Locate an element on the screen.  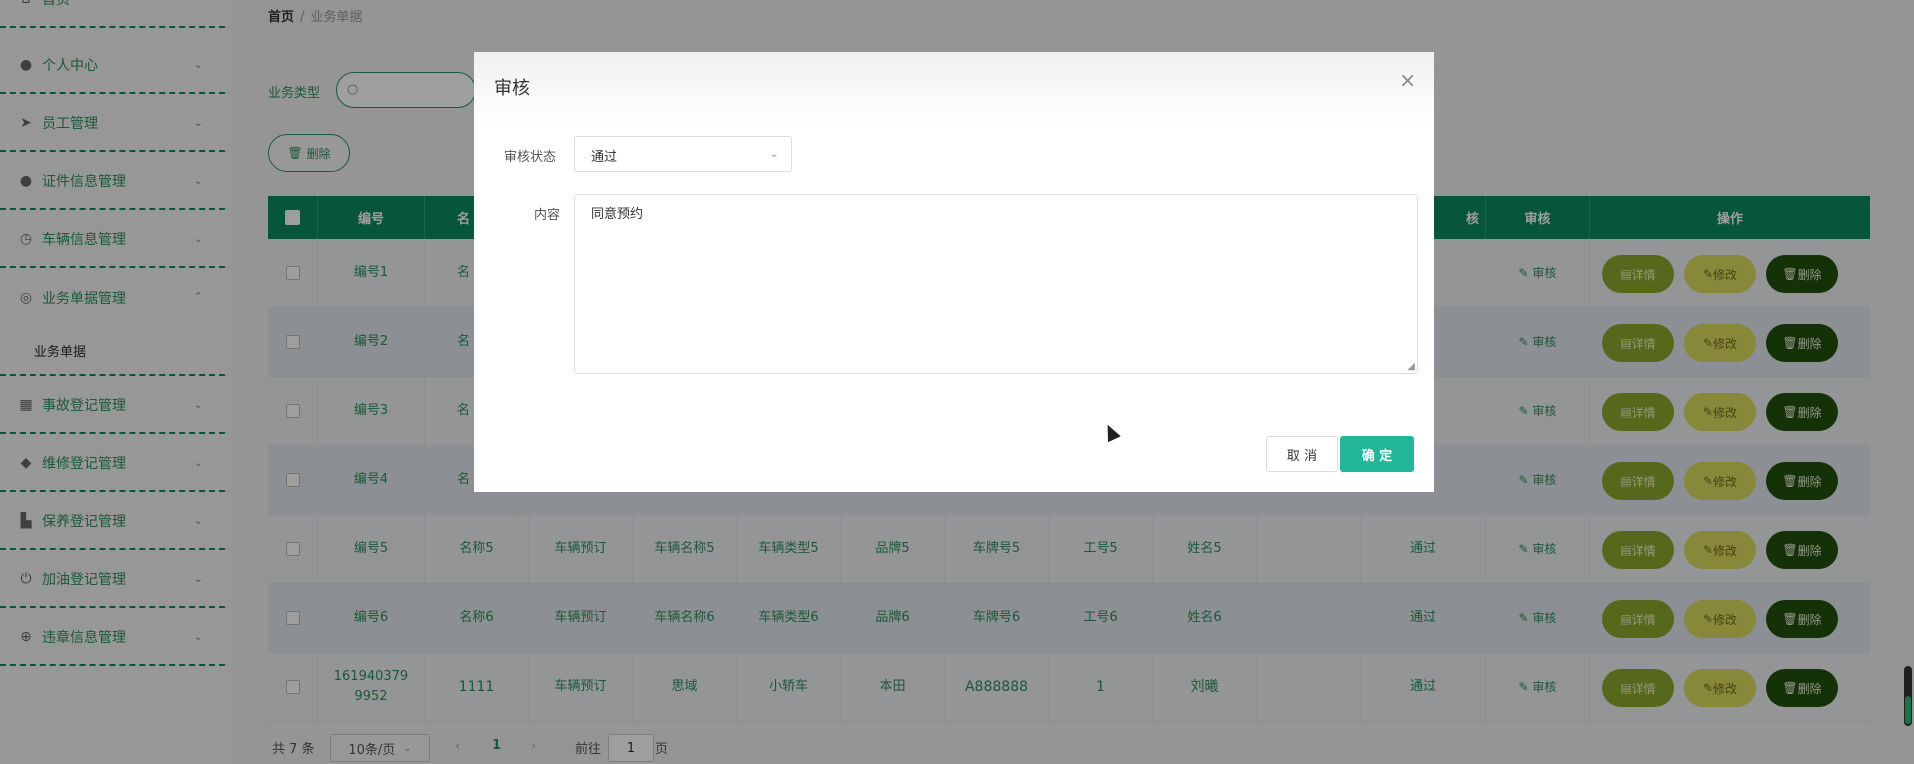
status-label: 审核状态 is located at coordinates (530, 157).